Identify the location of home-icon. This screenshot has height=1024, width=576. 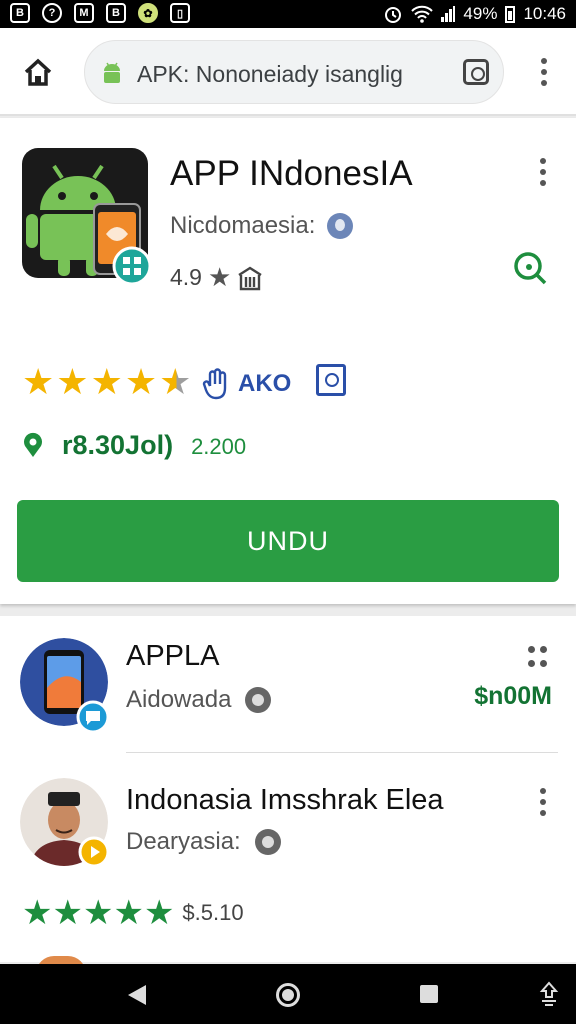
(38, 72).